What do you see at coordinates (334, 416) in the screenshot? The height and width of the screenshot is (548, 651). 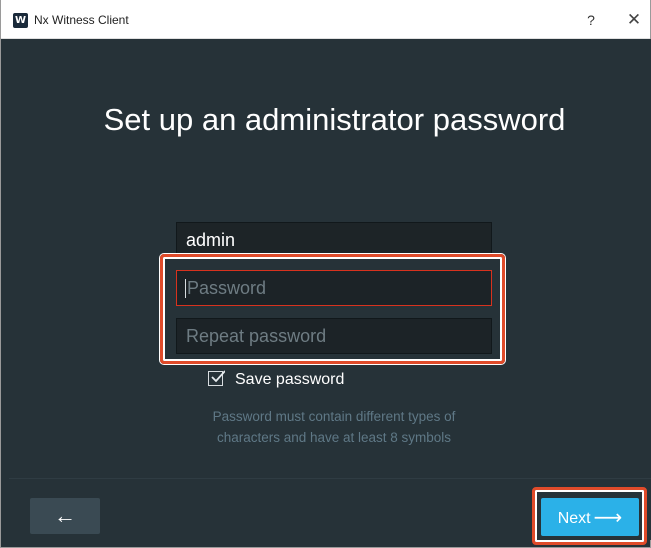 I see `hint-line-1: Password must contain different types of` at bounding box center [334, 416].